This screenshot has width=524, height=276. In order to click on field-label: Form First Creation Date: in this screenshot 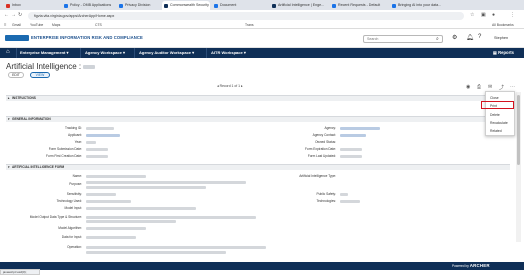, I will do `click(64, 156)`.